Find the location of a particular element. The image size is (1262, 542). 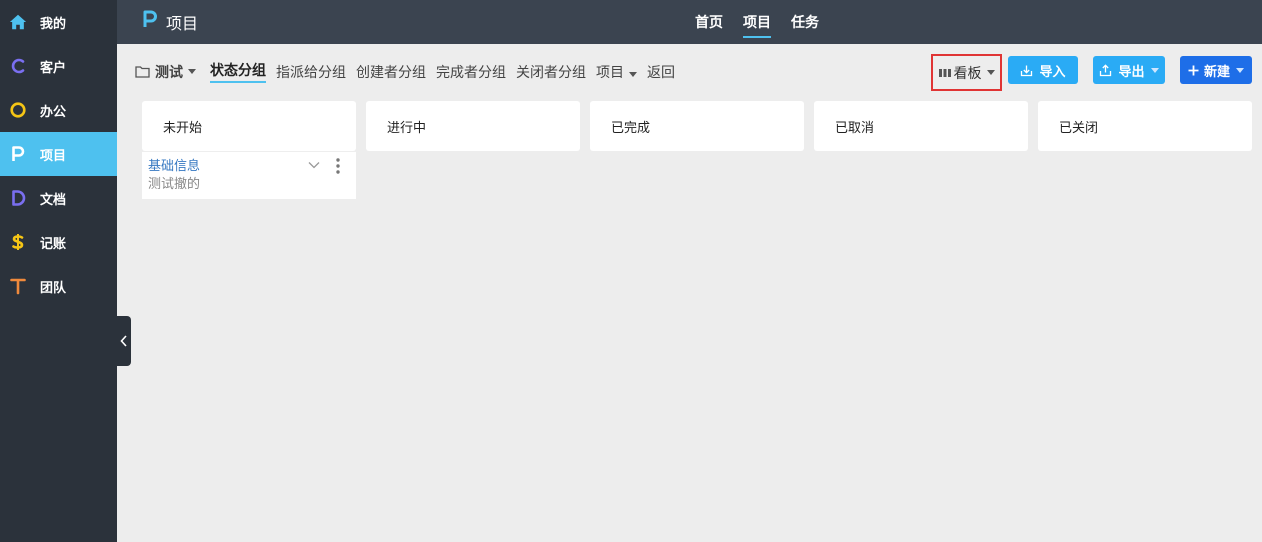

sidebar-item-label: 项目 is located at coordinates (53, 156).